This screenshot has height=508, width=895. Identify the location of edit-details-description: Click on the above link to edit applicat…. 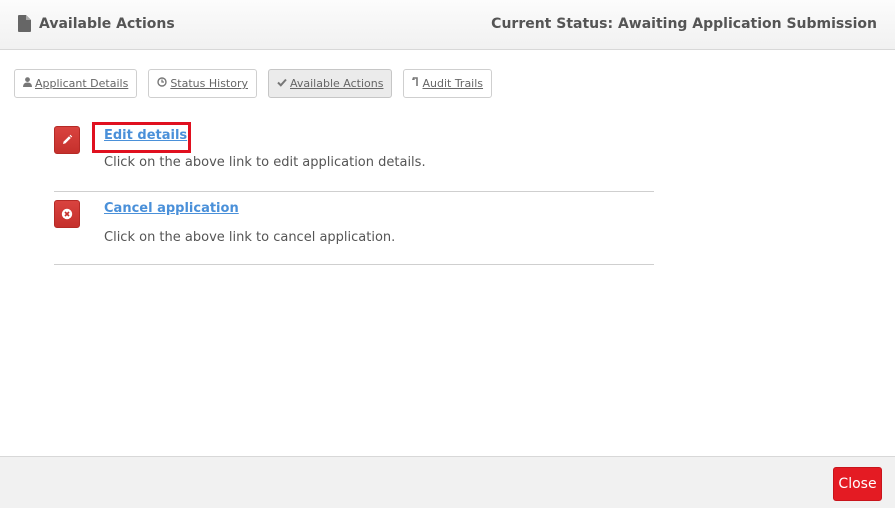
(265, 162).